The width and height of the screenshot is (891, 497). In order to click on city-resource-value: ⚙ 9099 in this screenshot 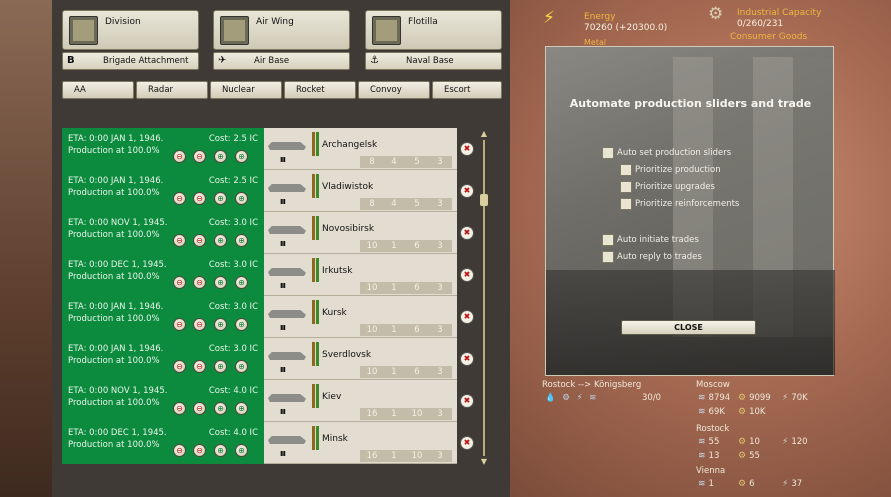, I will do `click(754, 398)`.